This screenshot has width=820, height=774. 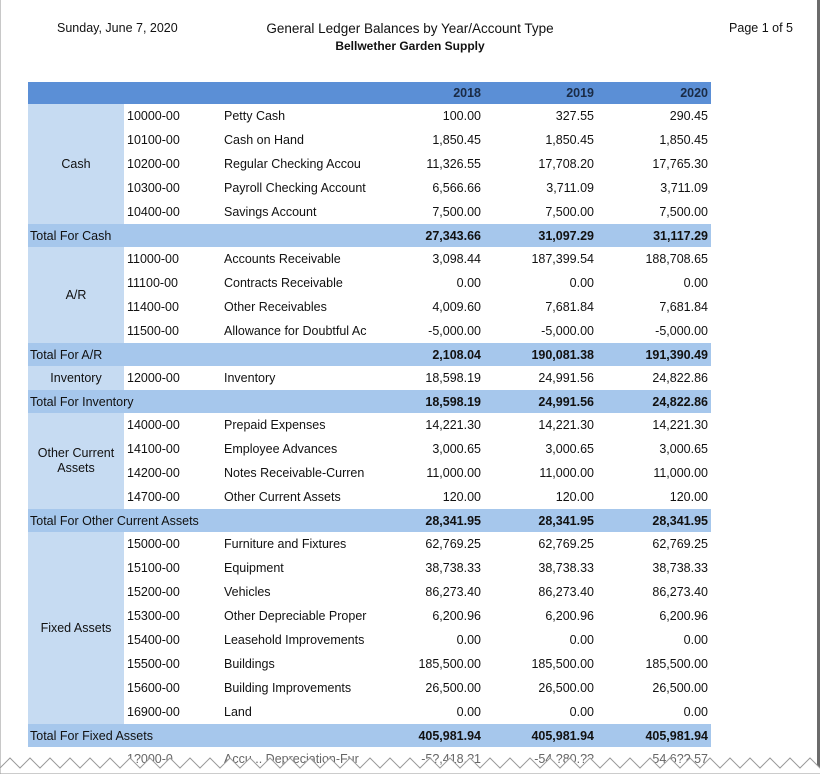 I want to click on account-name: Equipment, so click(x=254, y=568).